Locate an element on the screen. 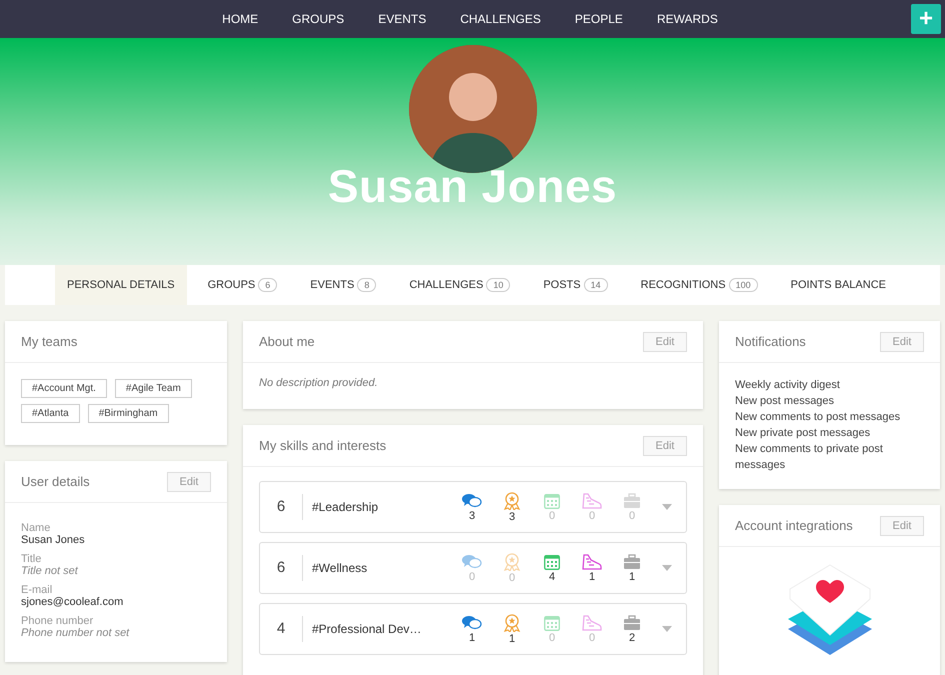 The width and height of the screenshot is (945, 675). profile-tab: POSTS 14 is located at coordinates (575, 285).